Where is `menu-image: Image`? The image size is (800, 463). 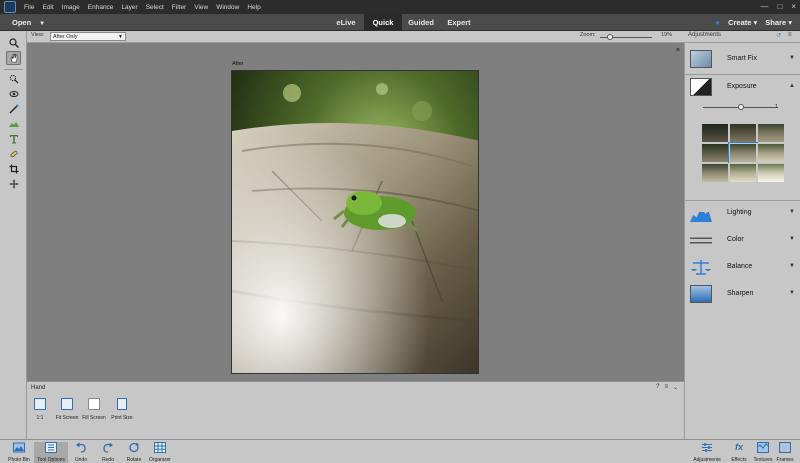
menu-image: Image is located at coordinates (71, 7).